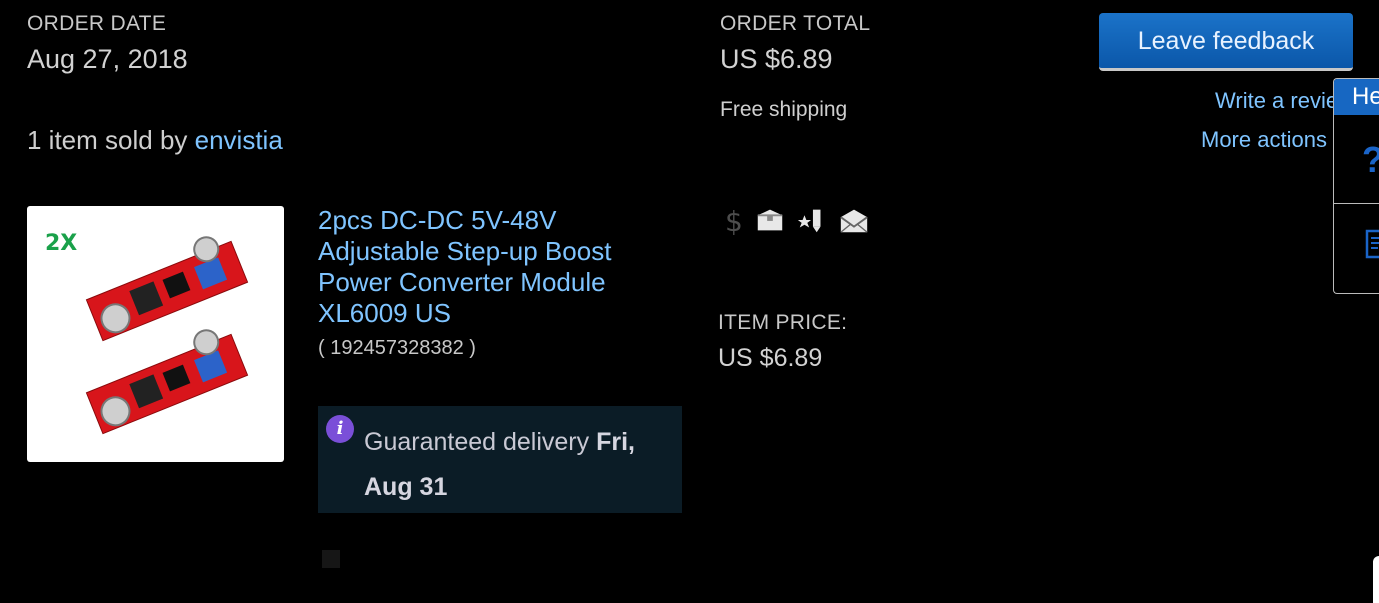  I want to click on order-date-value: Aug 27, 2018, so click(107, 59).